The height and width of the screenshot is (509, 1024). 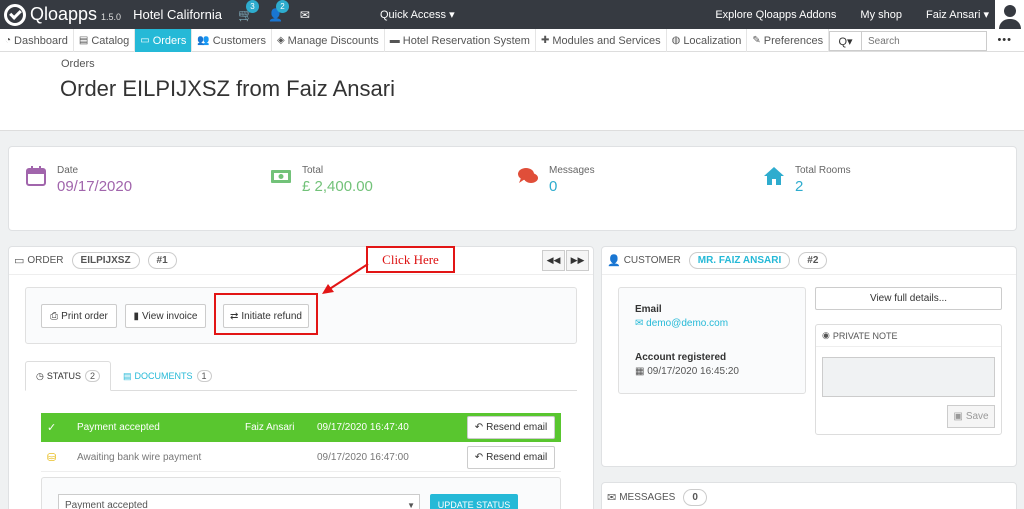 I want to click on qloapps-logo: Qloapps 1.5.0, so click(x=63, y=14).